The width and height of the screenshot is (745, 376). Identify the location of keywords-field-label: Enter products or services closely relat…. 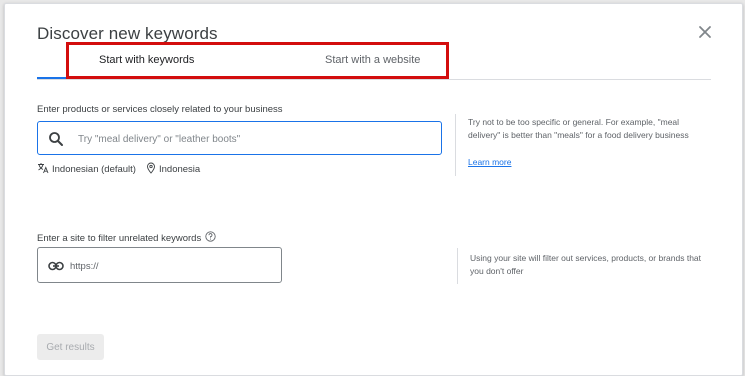
(160, 109).